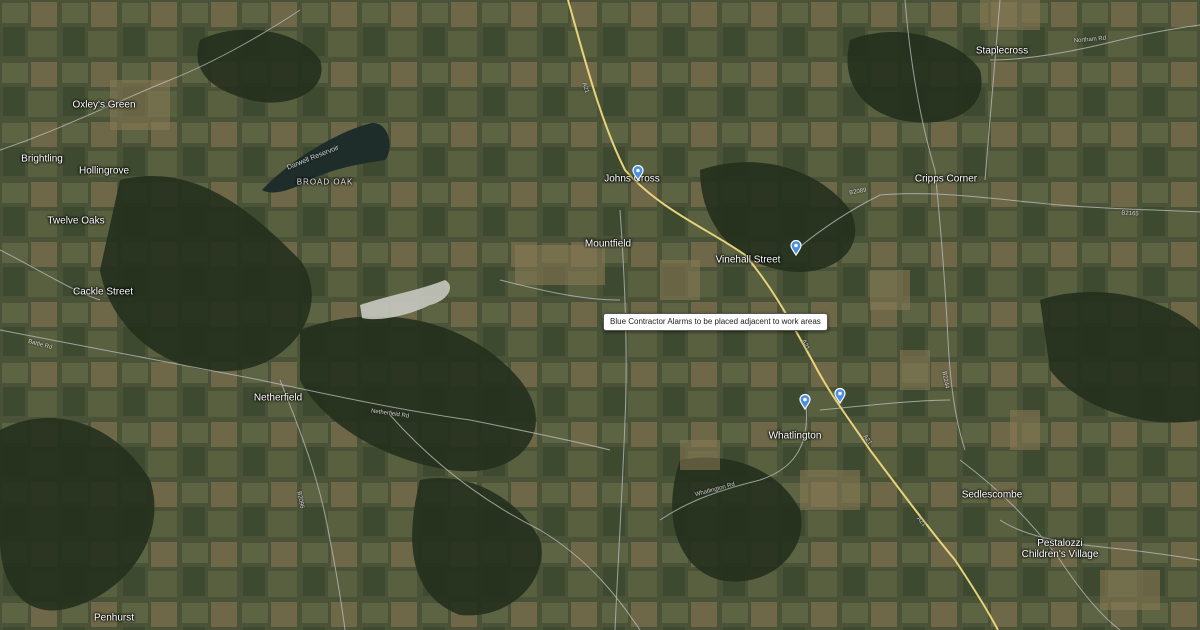 This screenshot has width=1200, height=630. What do you see at coordinates (325, 182) in the screenshot?
I see `place-broad-oak: BROAD OAK` at bounding box center [325, 182].